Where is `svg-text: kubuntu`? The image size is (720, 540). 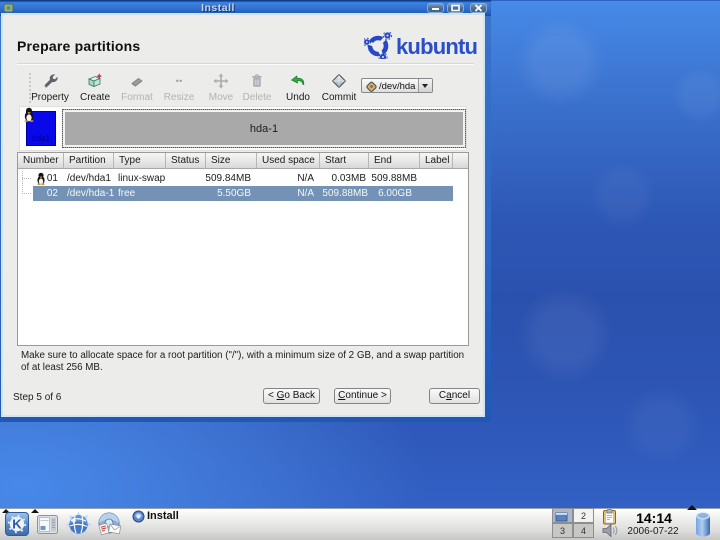
svg-text: kubuntu is located at coordinates (436, 46).